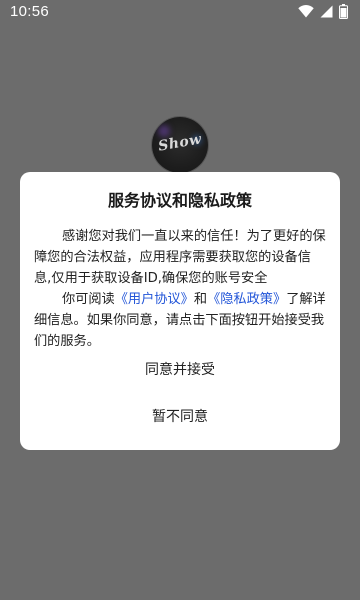 Image resolution: width=360 pixels, height=600 pixels. What do you see at coordinates (88, 299) in the screenshot?
I see `paragraph-prefix: 你可阅读` at bounding box center [88, 299].